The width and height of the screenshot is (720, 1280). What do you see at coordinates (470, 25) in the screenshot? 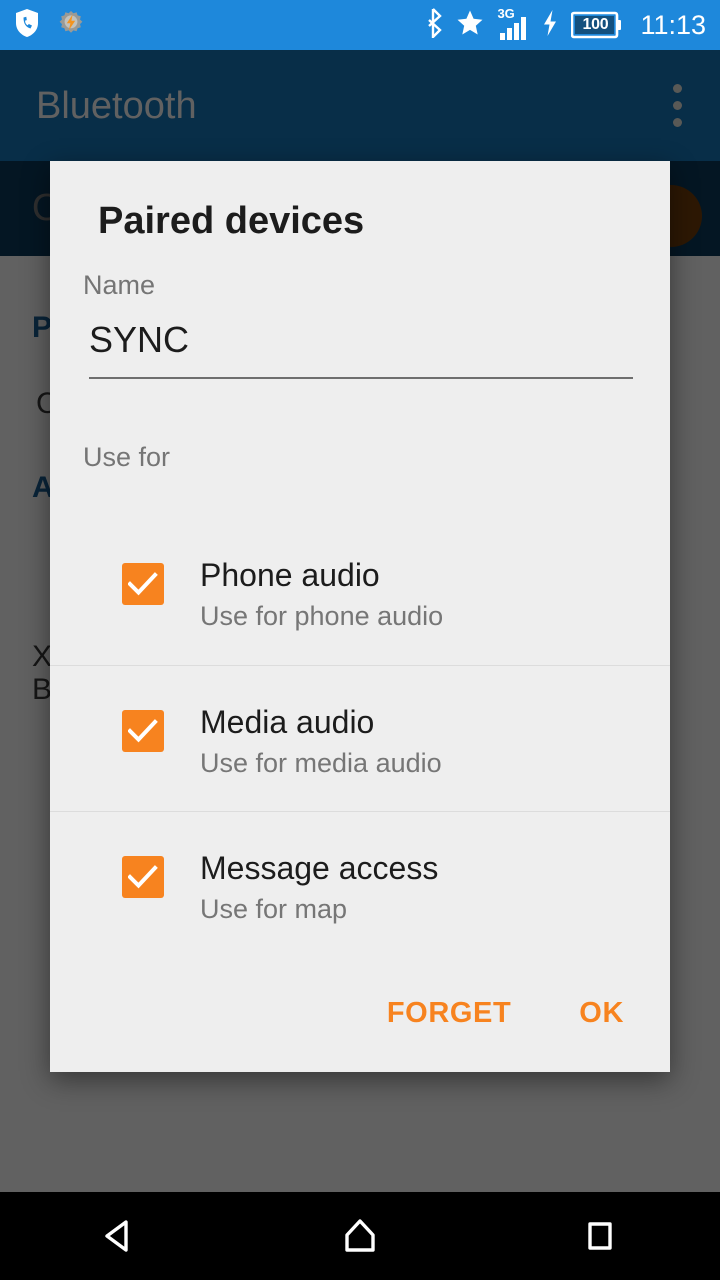
I see `priority-star-icon` at bounding box center [470, 25].